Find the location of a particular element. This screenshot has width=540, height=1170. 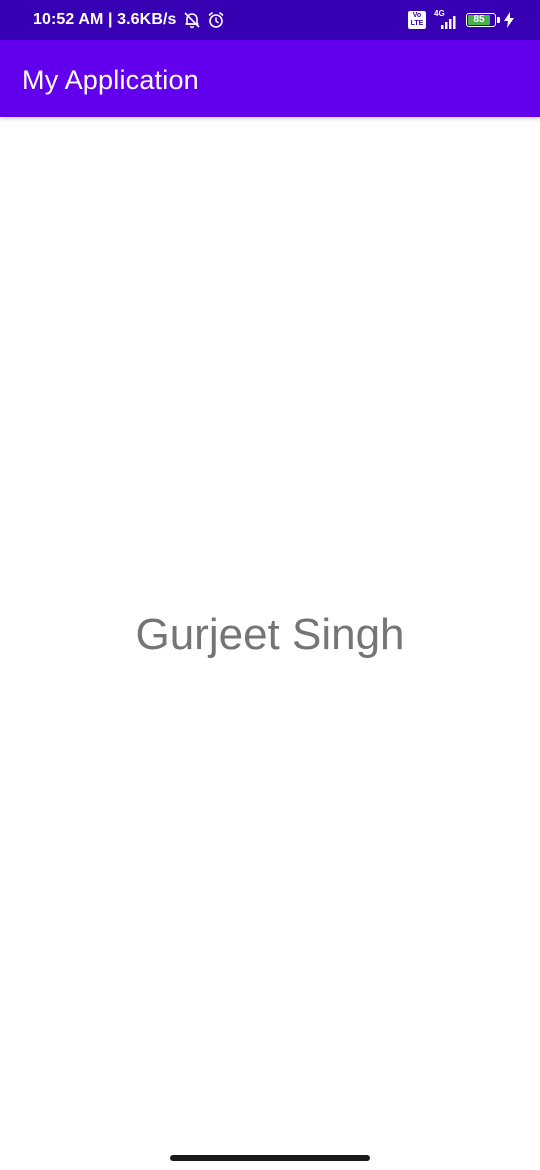

status-right: Vo LTE 4G 85 is located at coordinates (461, 20).